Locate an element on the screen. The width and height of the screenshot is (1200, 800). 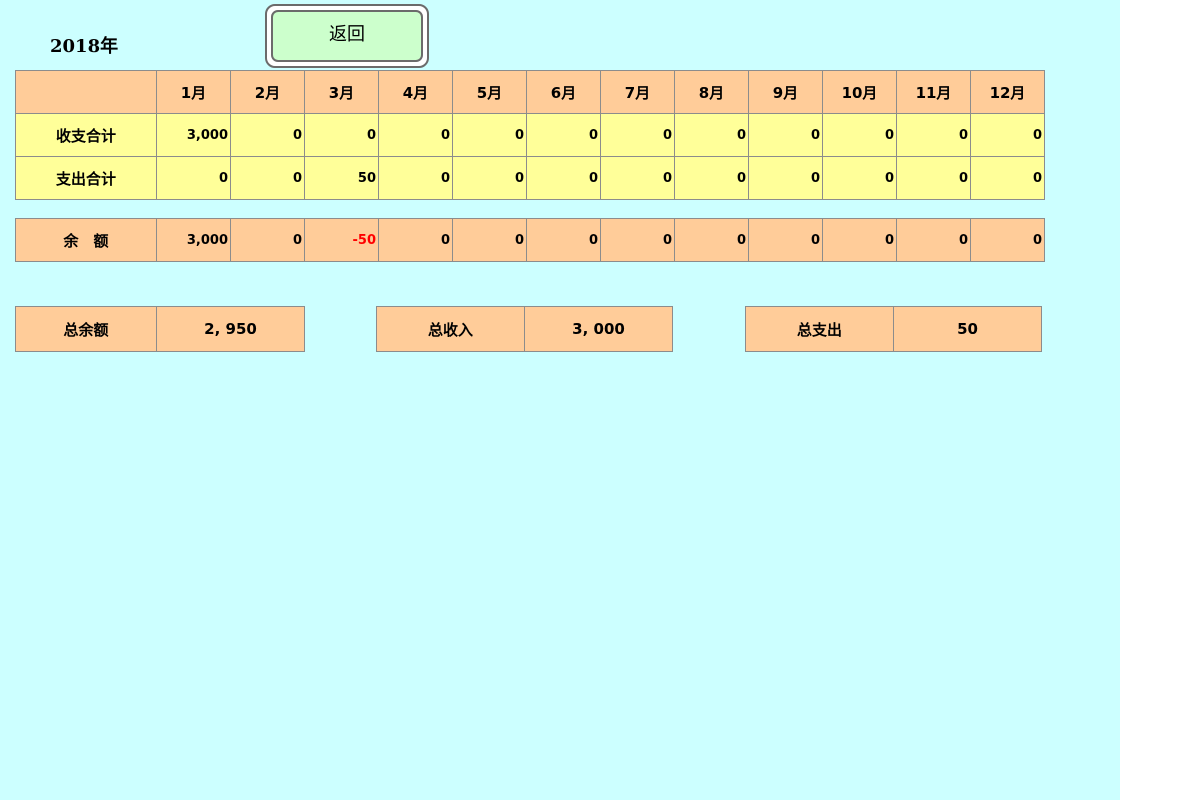
balance-row: 余 额 3,000 0 -50 0 0 0 0 0 0 0 0 0 is located at coordinates (530, 240).